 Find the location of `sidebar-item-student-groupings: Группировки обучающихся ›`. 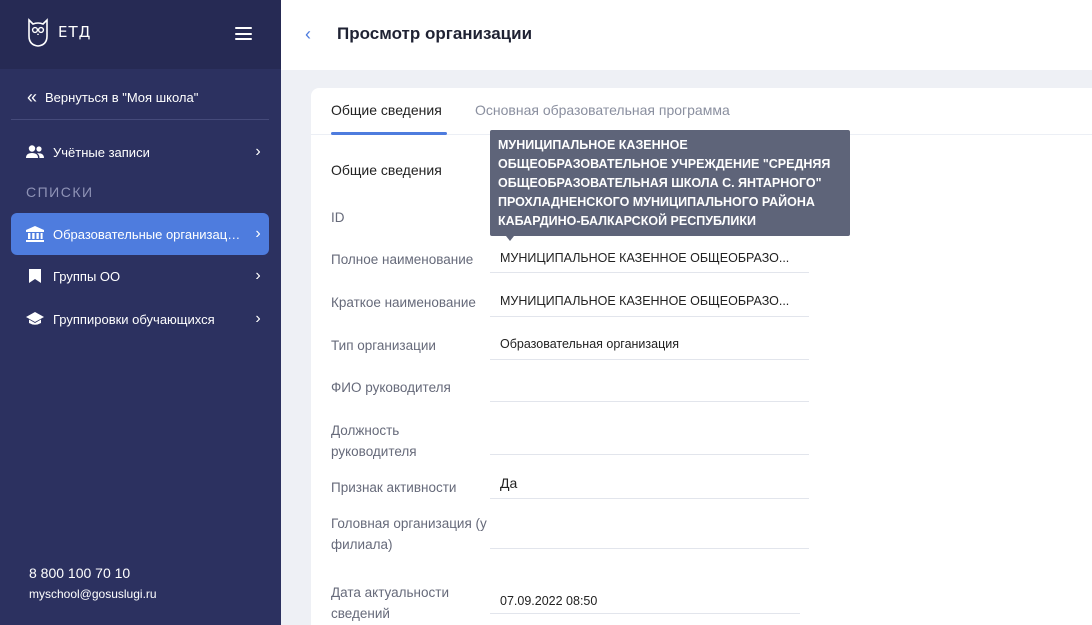

sidebar-item-student-groupings: Группировки обучающихся › is located at coordinates (140, 319).